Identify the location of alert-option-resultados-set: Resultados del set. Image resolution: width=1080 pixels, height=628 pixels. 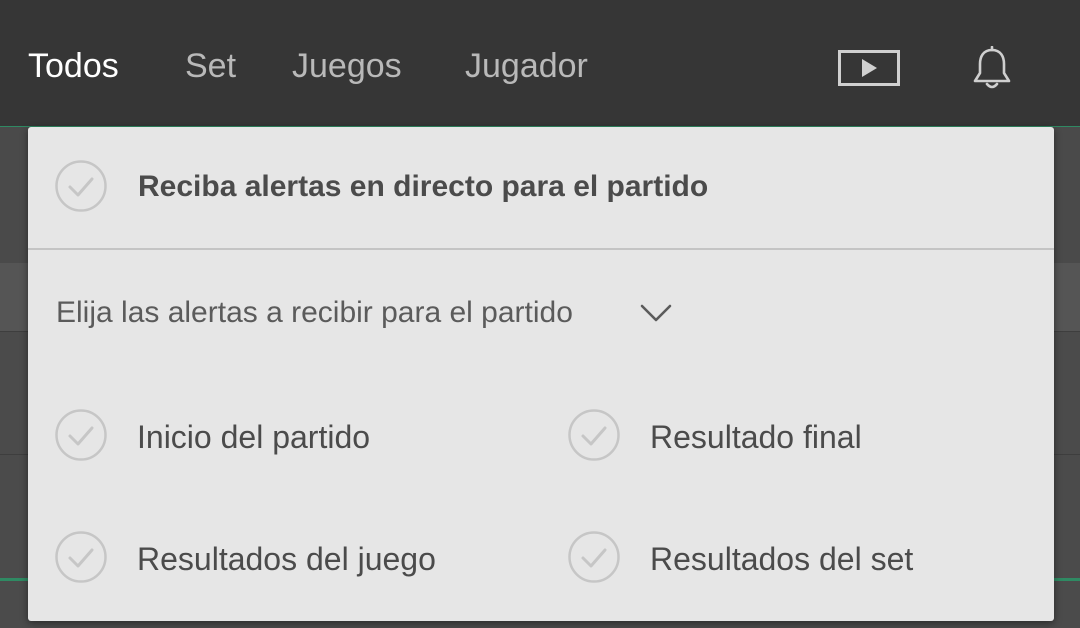
(788, 559).